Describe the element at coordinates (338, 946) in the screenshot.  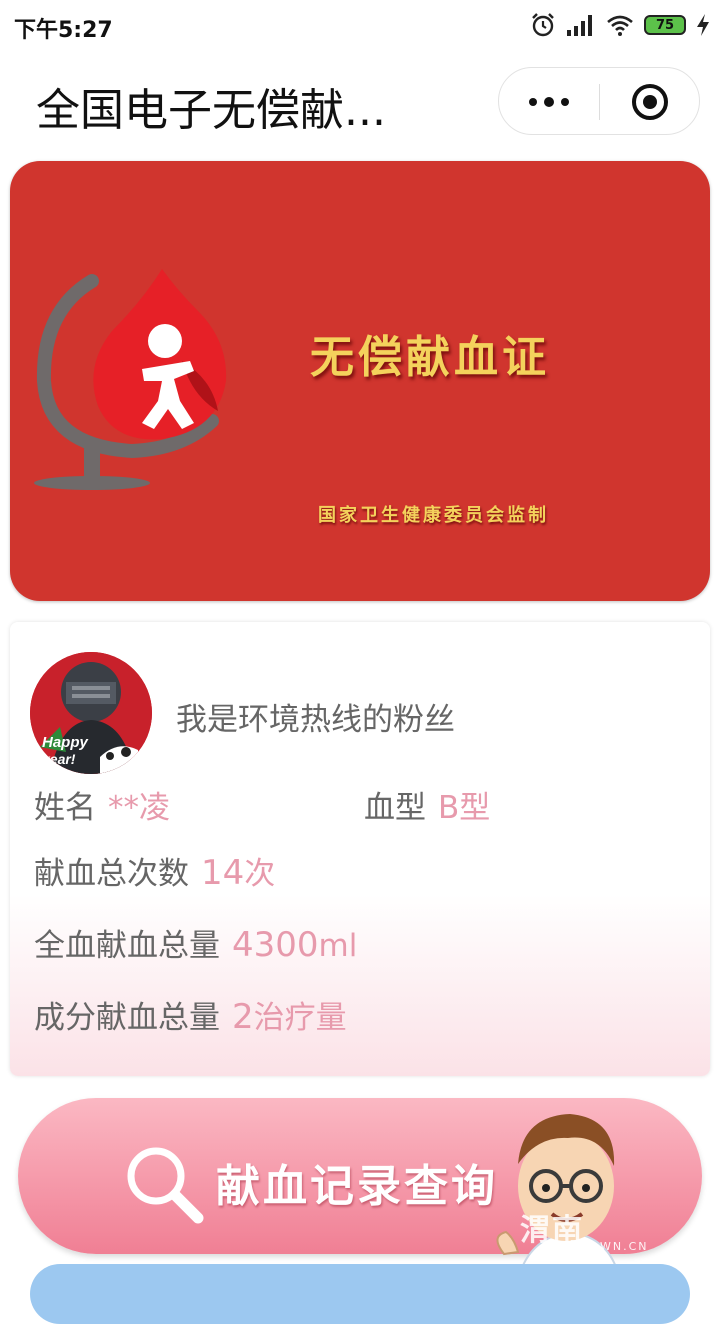
I see `whole-blood-unit: ml` at that location.